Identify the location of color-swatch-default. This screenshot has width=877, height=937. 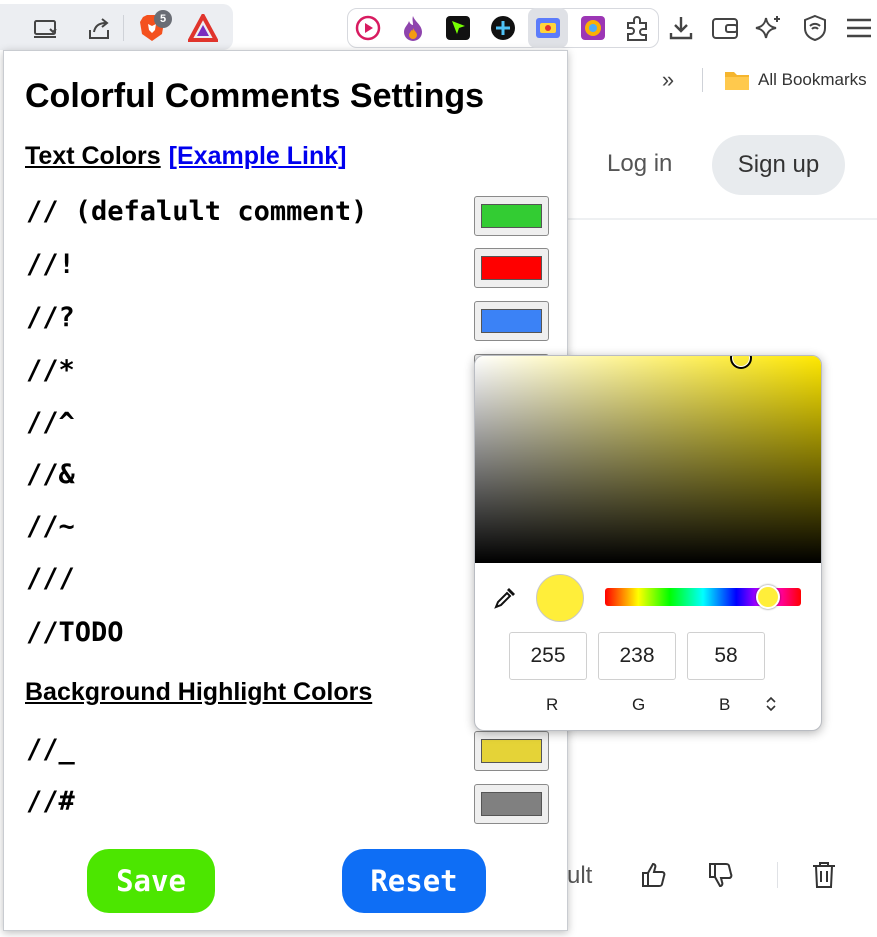
(511, 216).